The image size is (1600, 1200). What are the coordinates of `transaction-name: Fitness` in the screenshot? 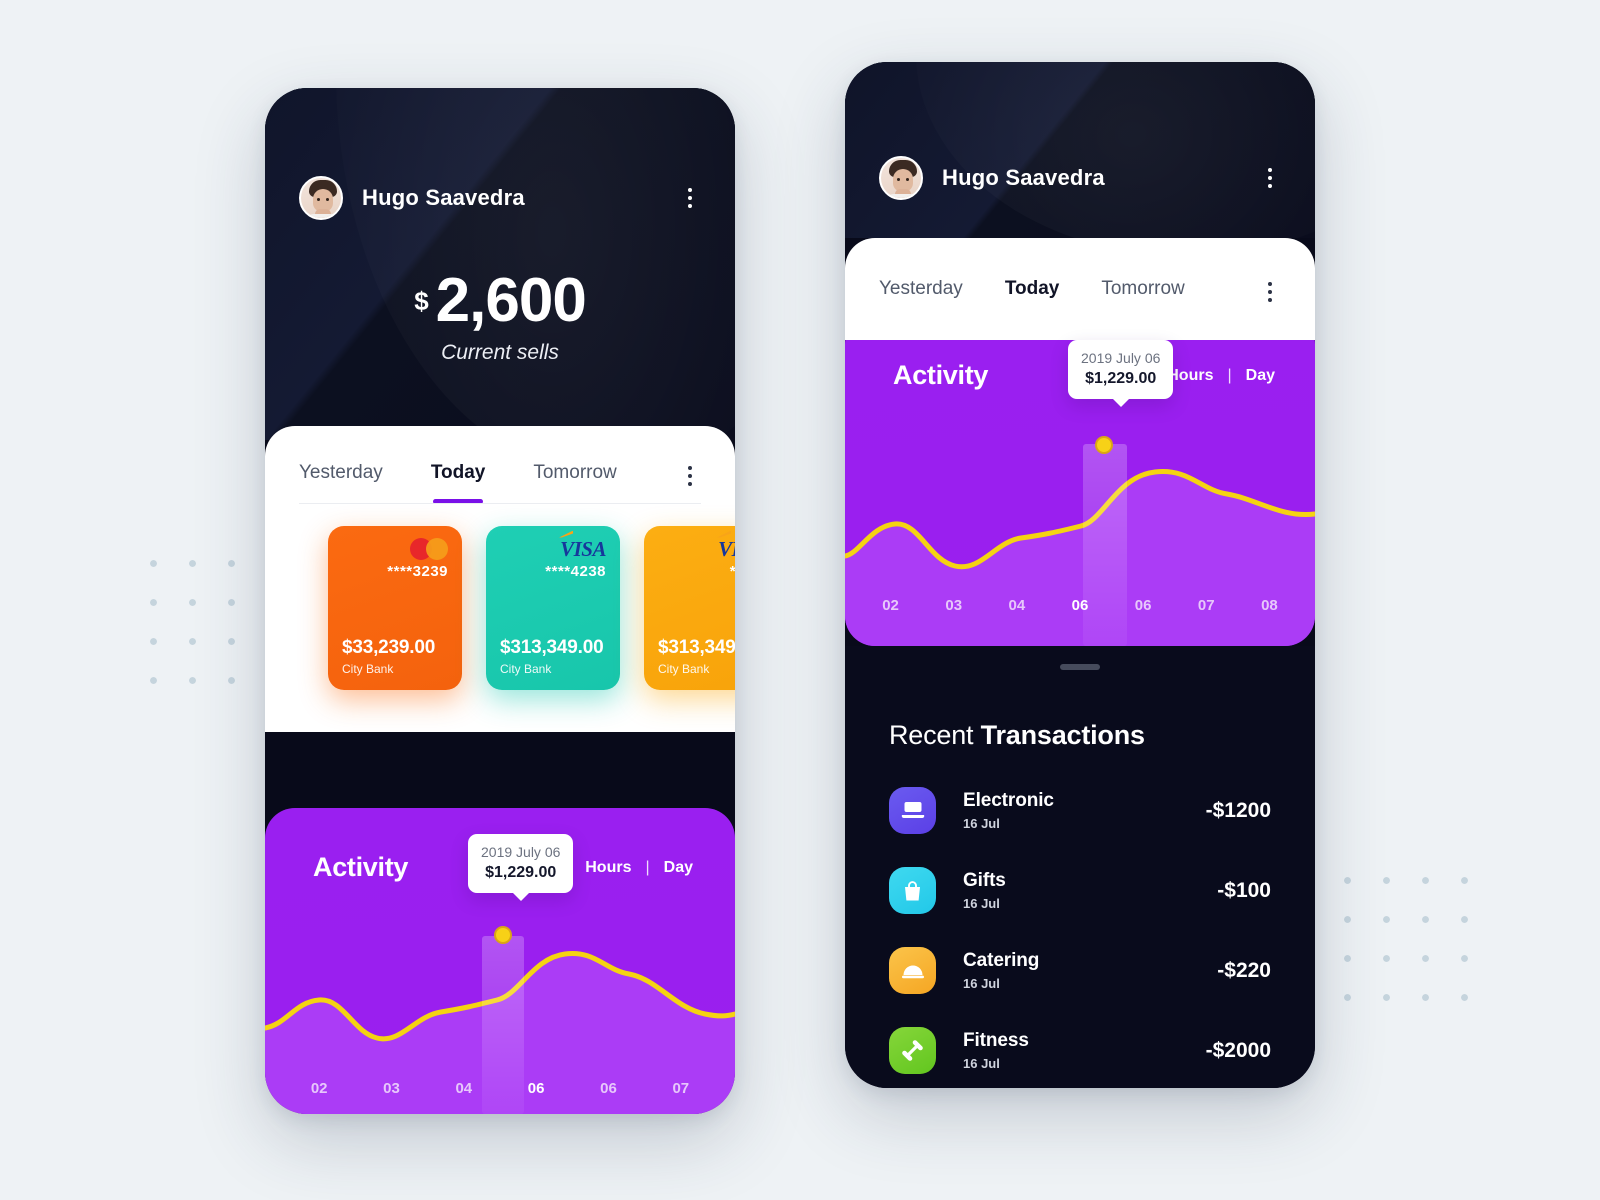 It's located at (996, 1040).